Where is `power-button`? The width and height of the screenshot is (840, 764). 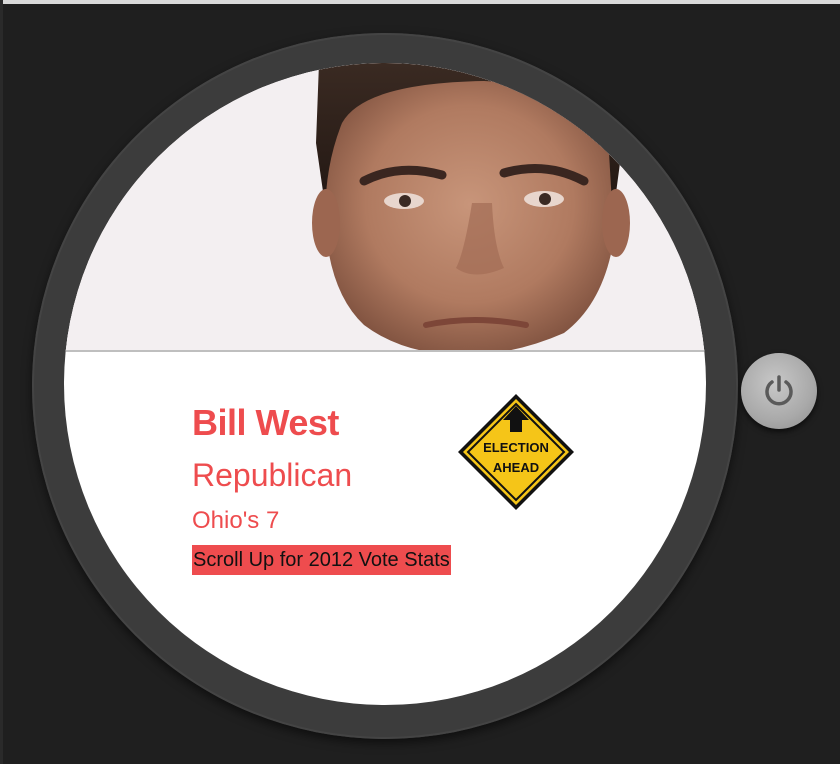
power-button is located at coordinates (779, 391).